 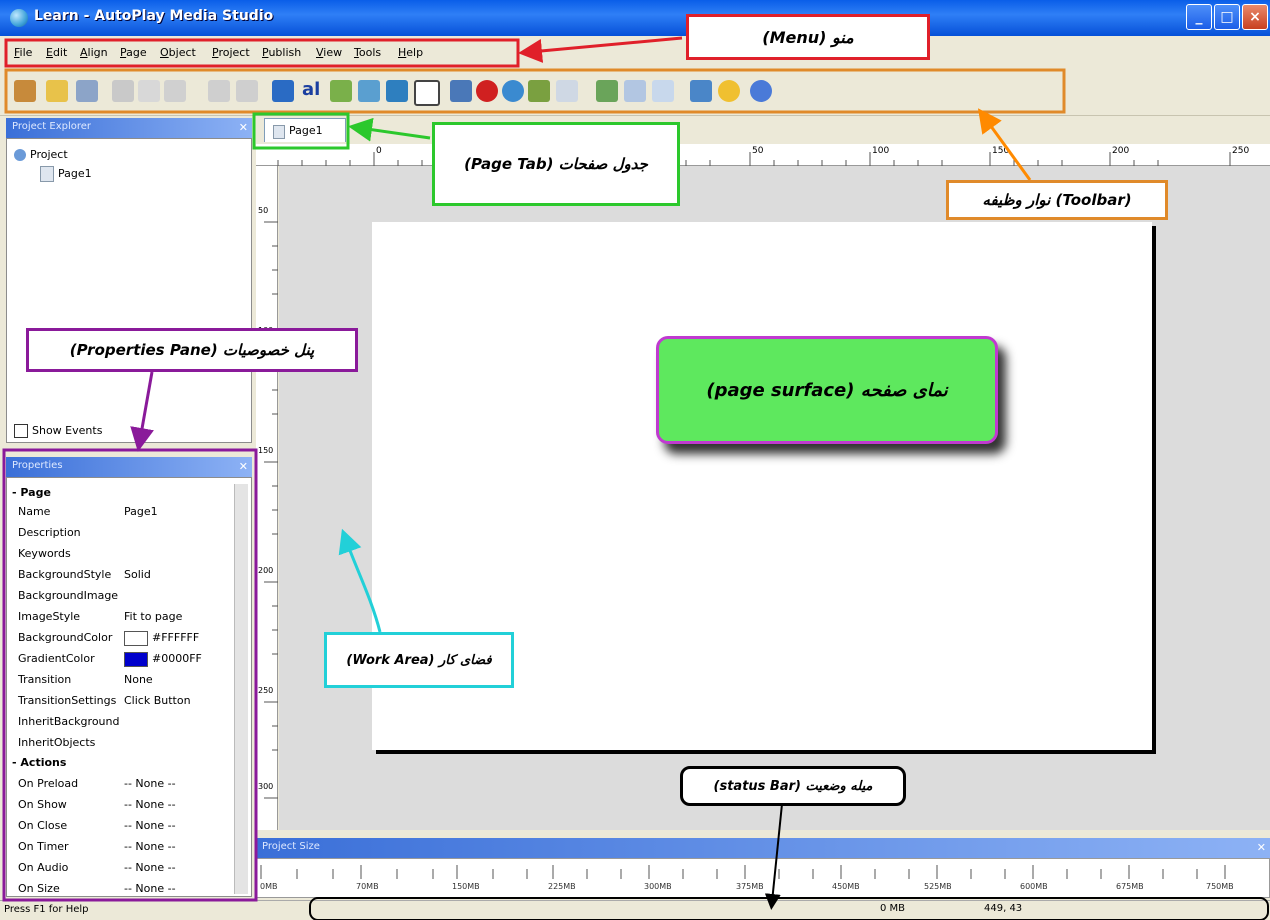 I want to click on callout-toolbar: نوار وظیفه (Toolbar), so click(x=1057, y=200).